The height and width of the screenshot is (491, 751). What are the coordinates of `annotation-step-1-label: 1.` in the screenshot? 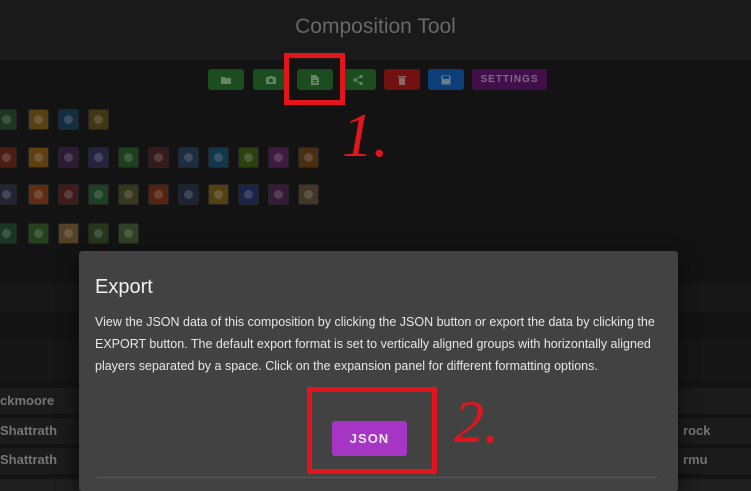 It's located at (365, 135).